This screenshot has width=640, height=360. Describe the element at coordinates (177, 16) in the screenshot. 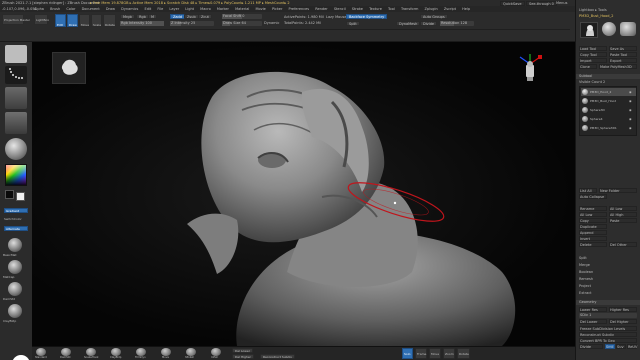

I see `zadd-button: Zadd` at that location.